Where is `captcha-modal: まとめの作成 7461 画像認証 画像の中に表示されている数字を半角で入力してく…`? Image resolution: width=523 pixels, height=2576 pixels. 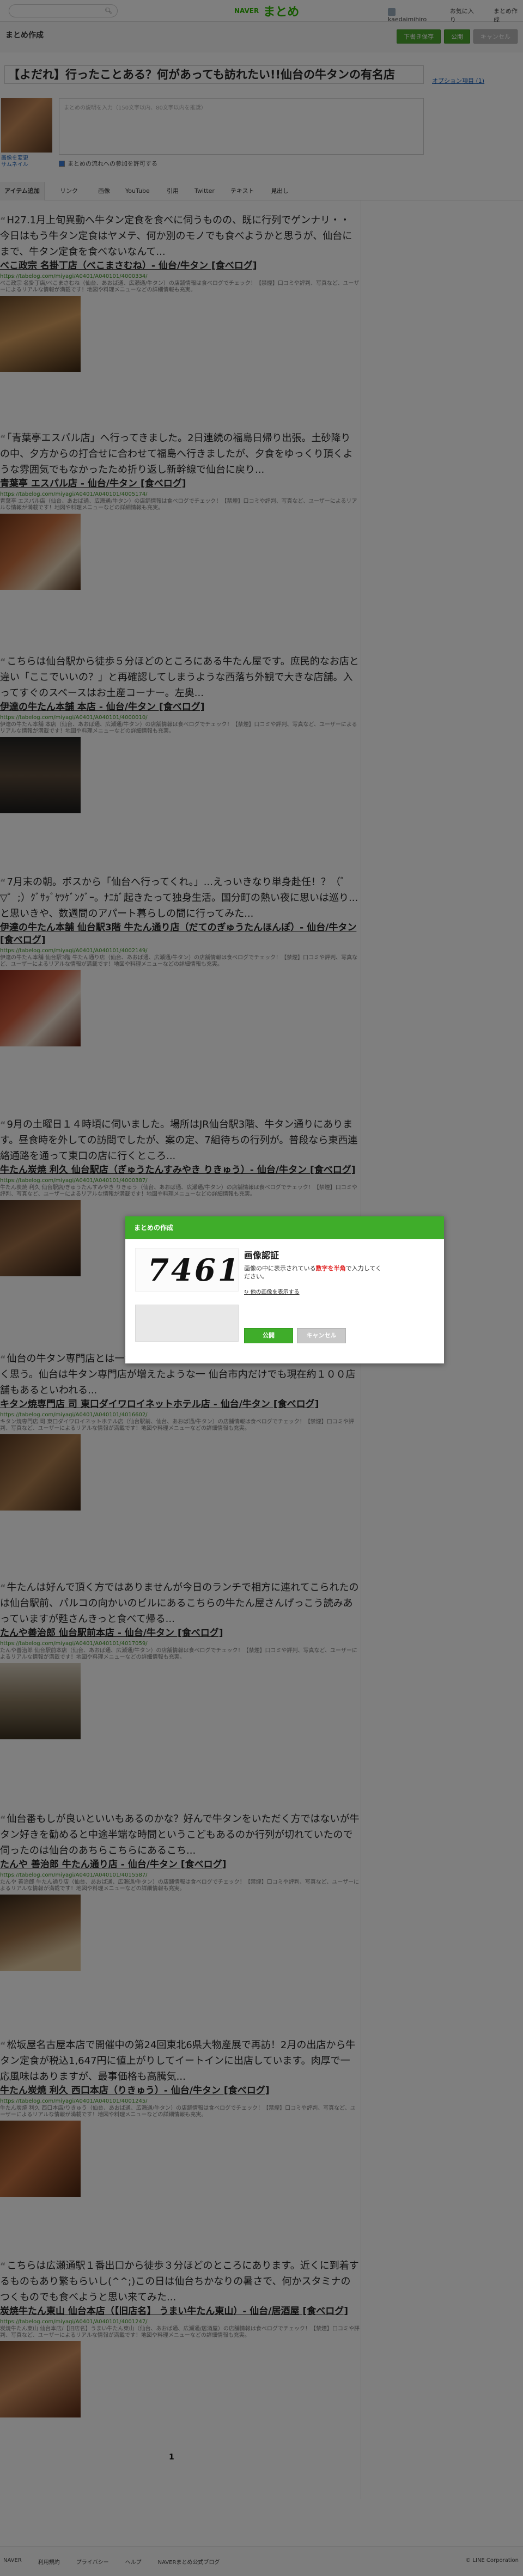
captcha-modal: まとめの作成 7461 画像認証 画像の中に表示されている数字を半角で入力してく… is located at coordinates (284, 1289).